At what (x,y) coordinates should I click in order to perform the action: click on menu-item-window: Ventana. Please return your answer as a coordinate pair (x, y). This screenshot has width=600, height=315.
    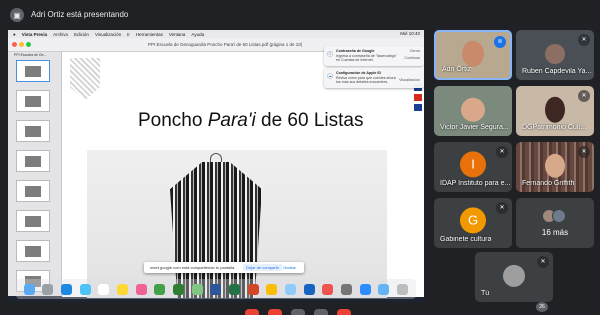
    Looking at the image, I should click on (177, 34).